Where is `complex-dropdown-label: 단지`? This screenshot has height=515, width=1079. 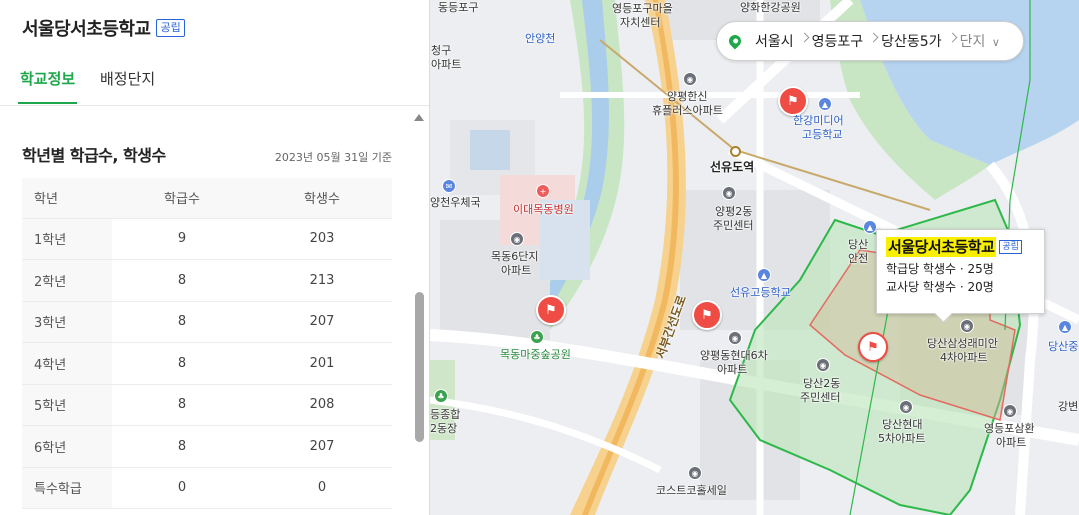 complex-dropdown-label: 단지 is located at coordinates (972, 42).